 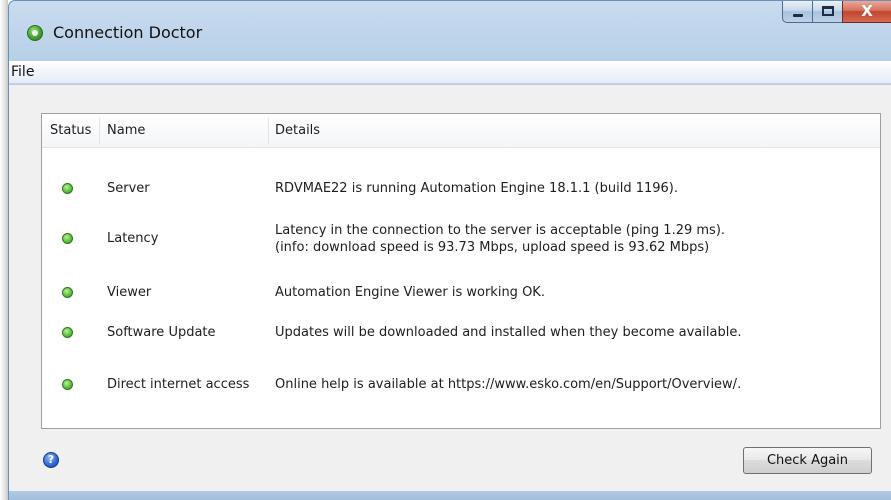 What do you see at coordinates (410, 292) in the screenshot?
I see `row-details: Automation Engine Viewer is working OK.` at bounding box center [410, 292].